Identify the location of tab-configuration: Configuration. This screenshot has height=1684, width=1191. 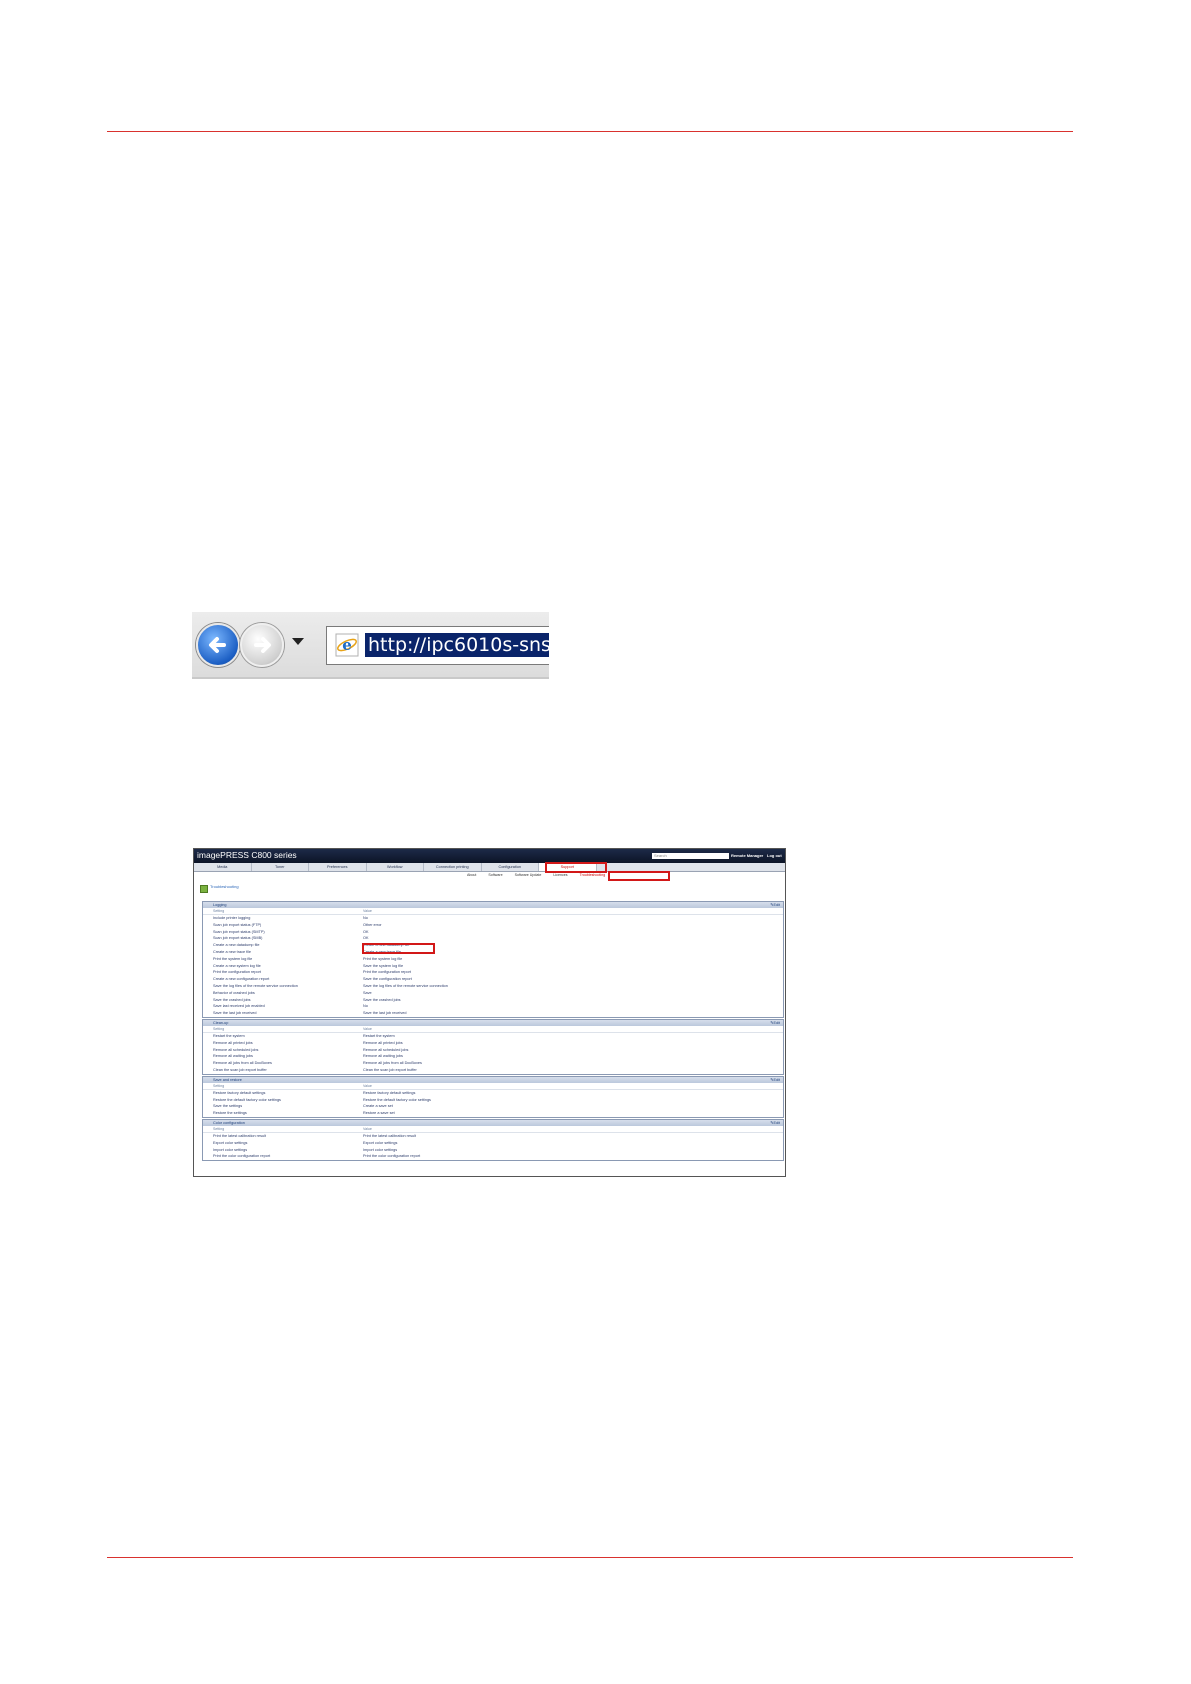
(510, 867).